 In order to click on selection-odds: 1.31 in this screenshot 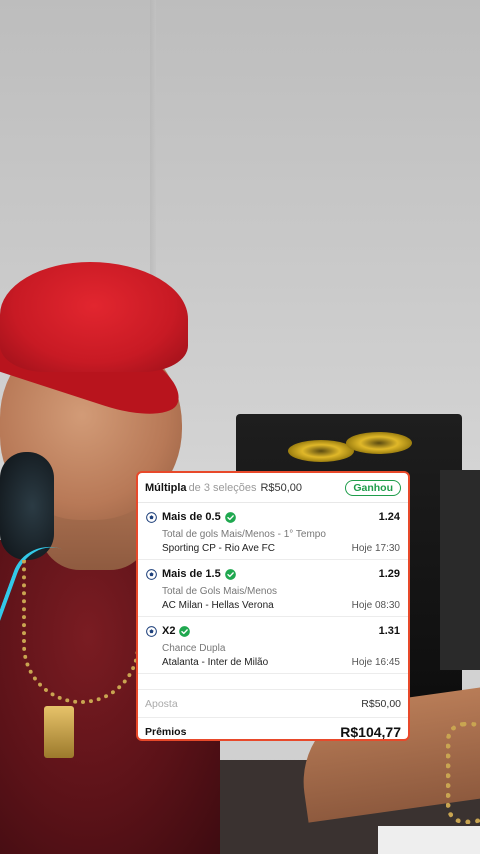, I will do `click(389, 631)`.